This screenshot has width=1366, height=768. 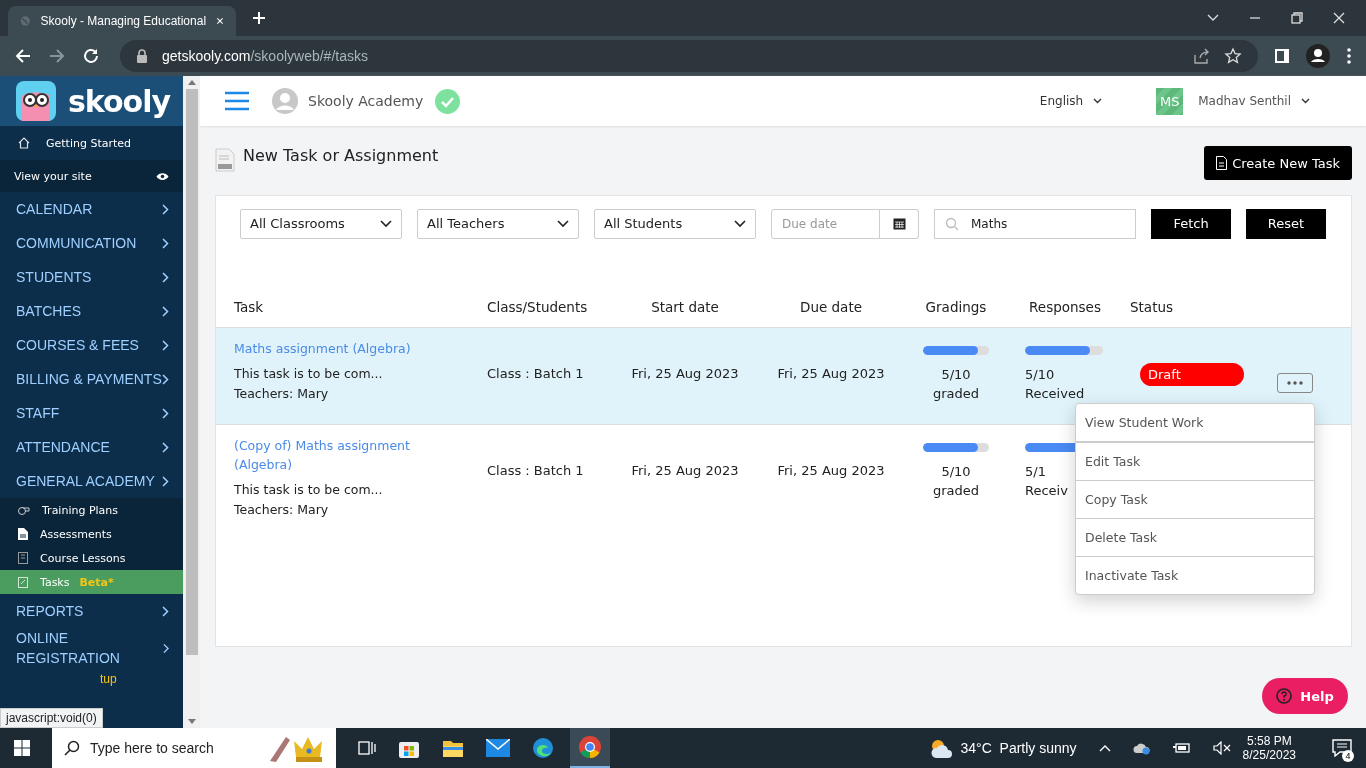 What do you see at coordinates (1282, 56) in the screenshot?
I see `side-panel-icon` at bounding box center [1282, 56].